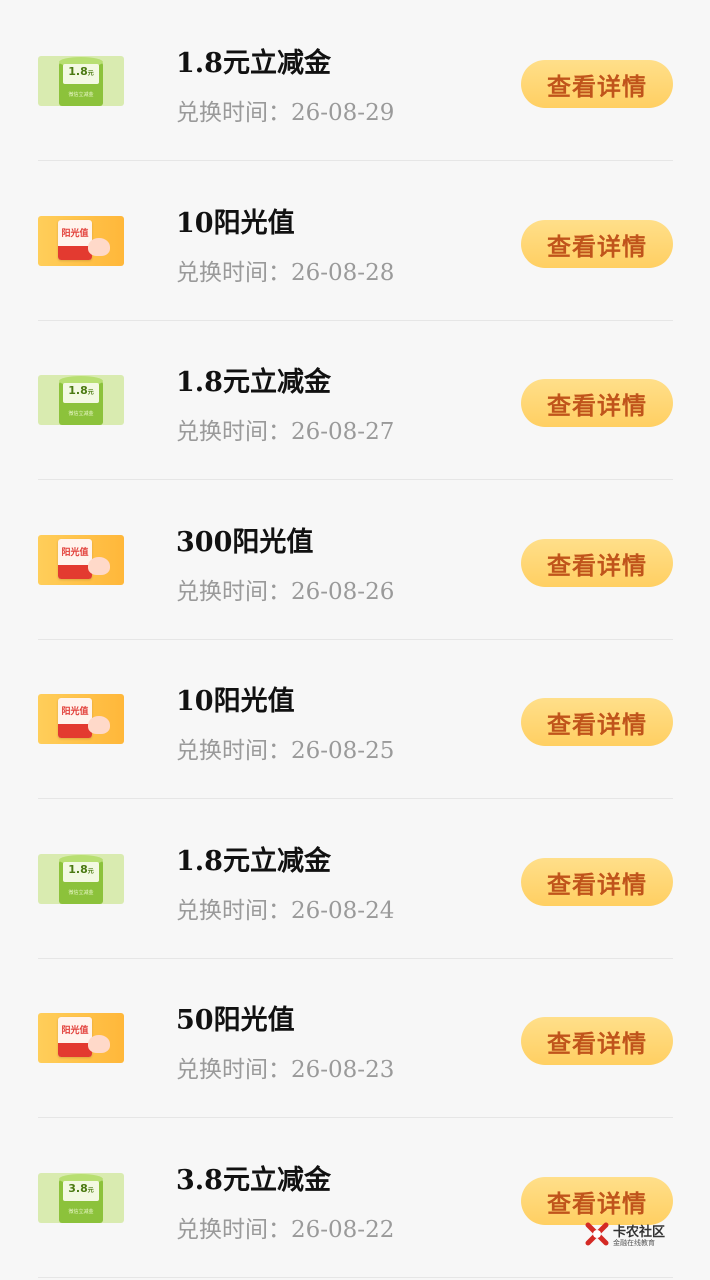  I want to click on list-item: 3.8元 微信立减金 3.8元立减金 兑换时间：26-08-22 查看详情, so click(355, 1198).